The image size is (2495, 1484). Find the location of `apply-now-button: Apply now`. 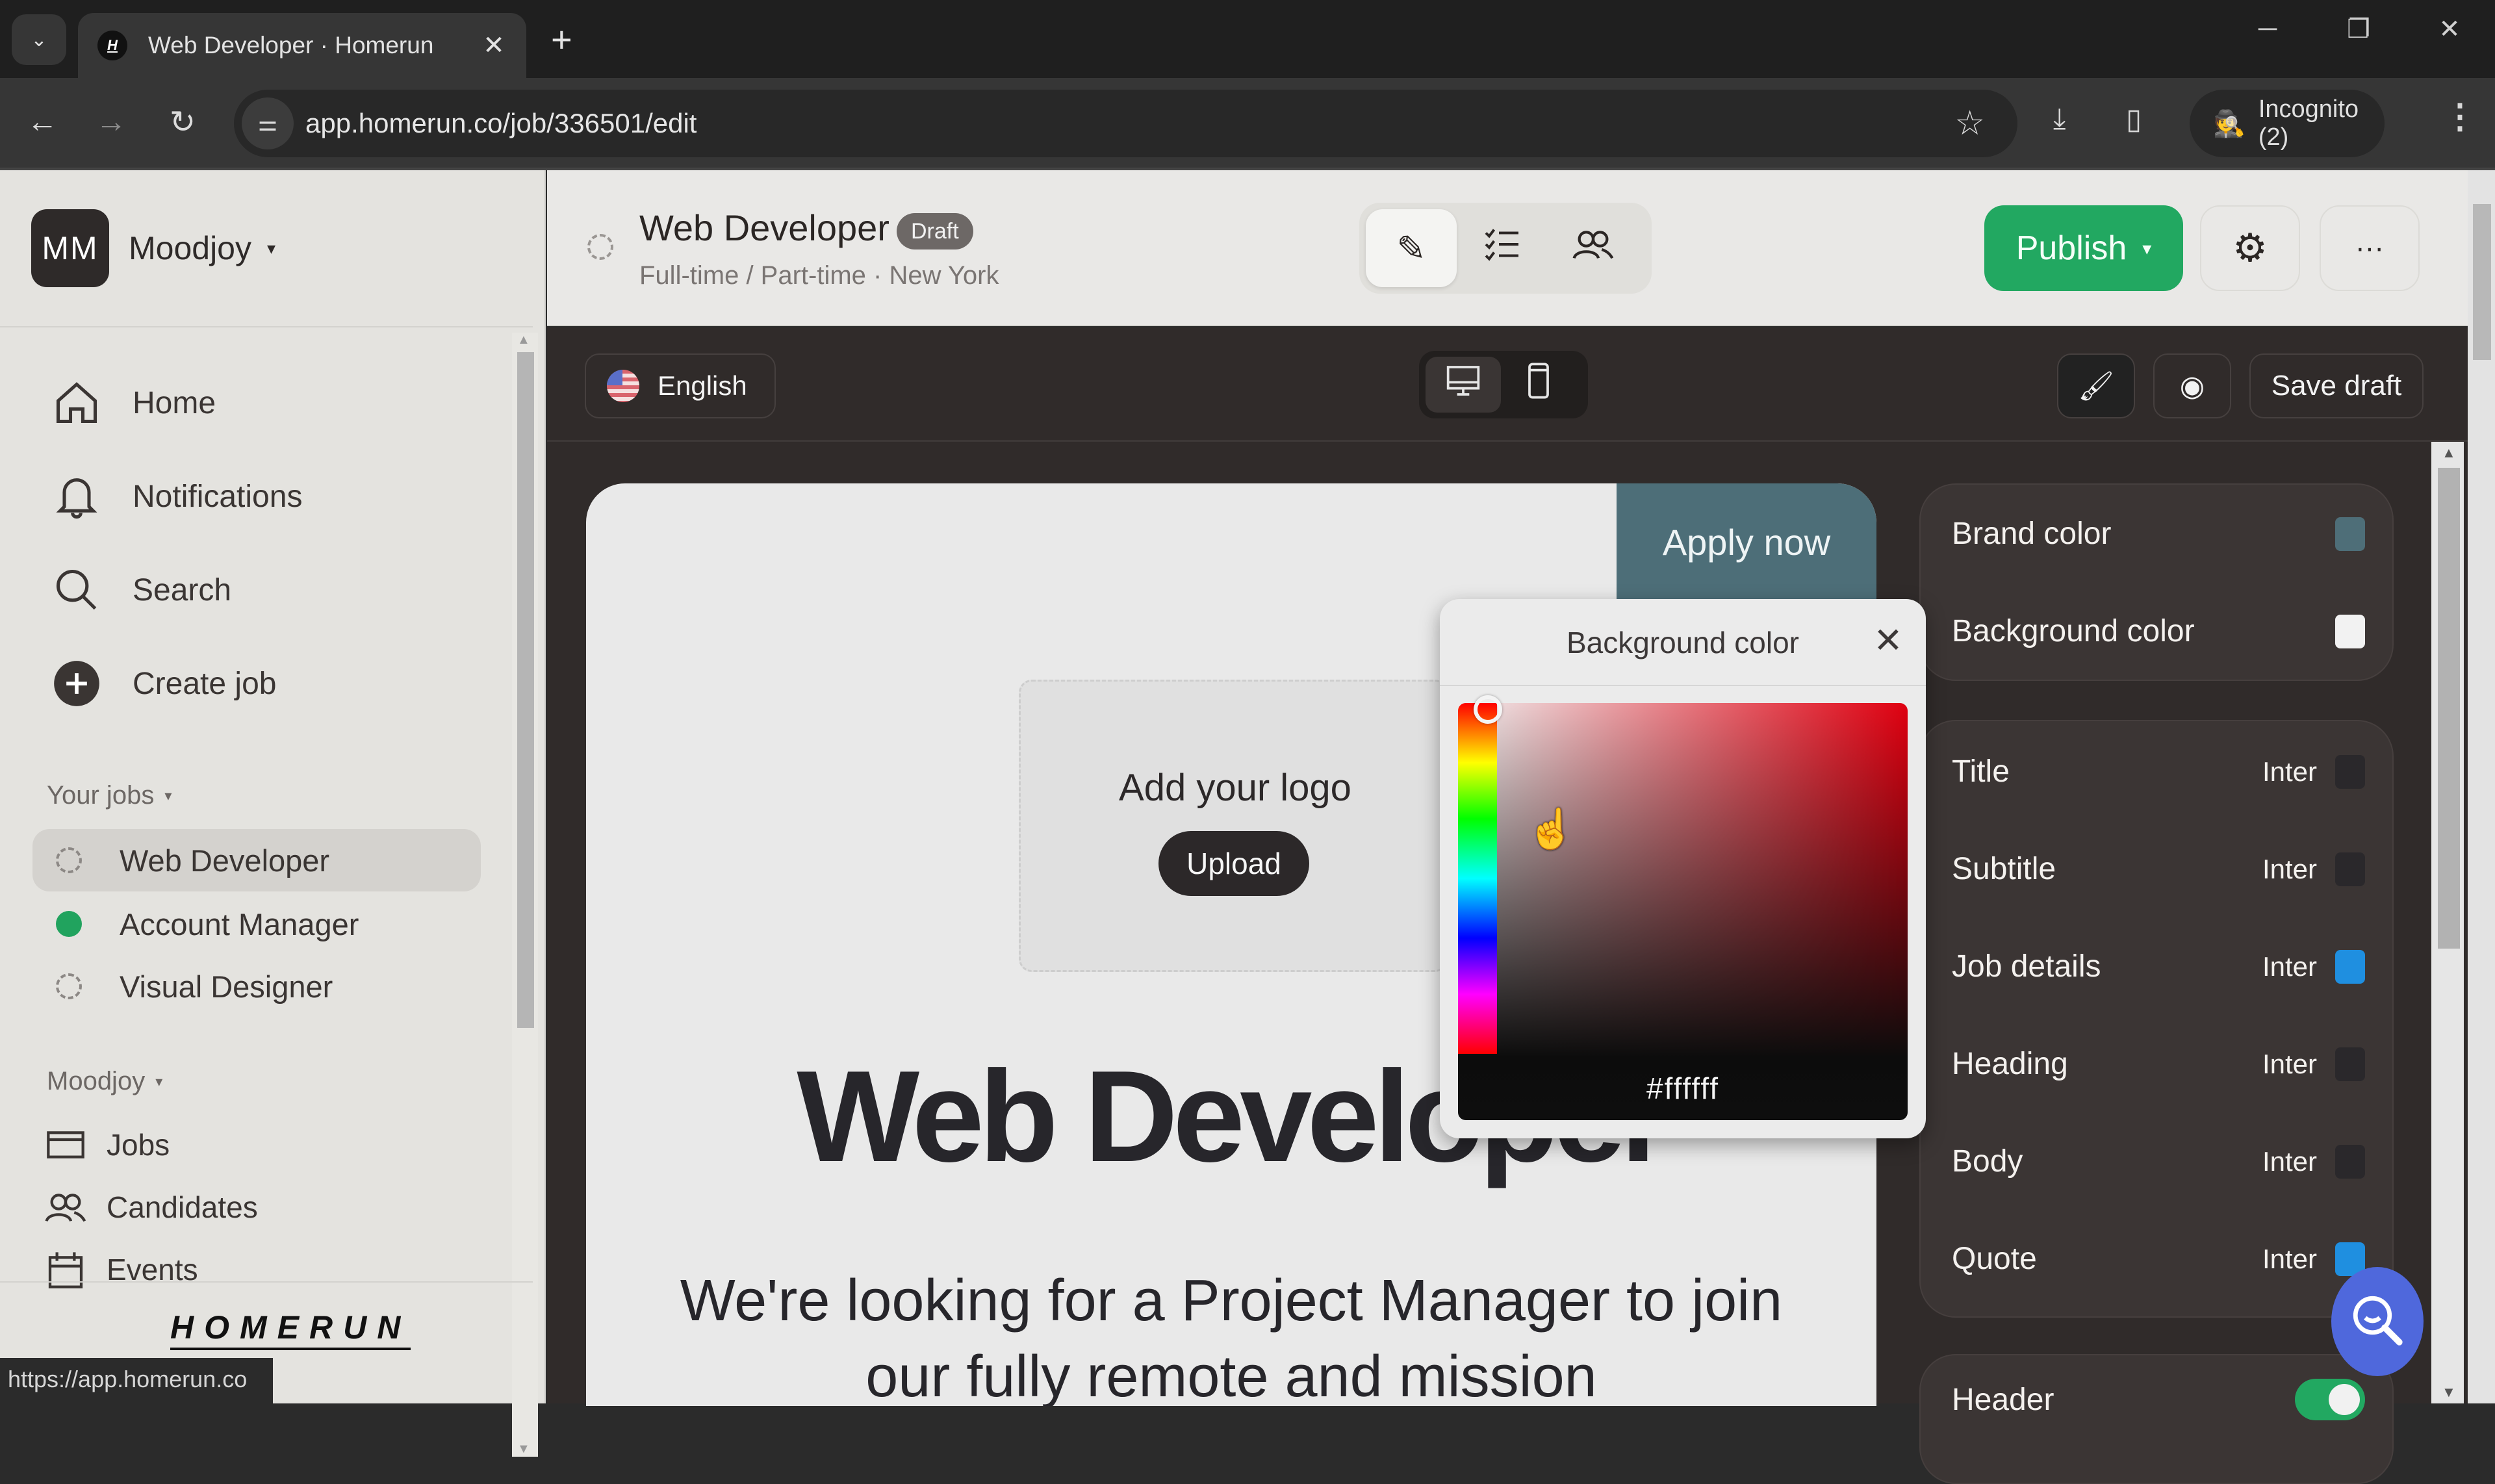

apply-now-button: Apply now is located at coordinates (1746, 542).